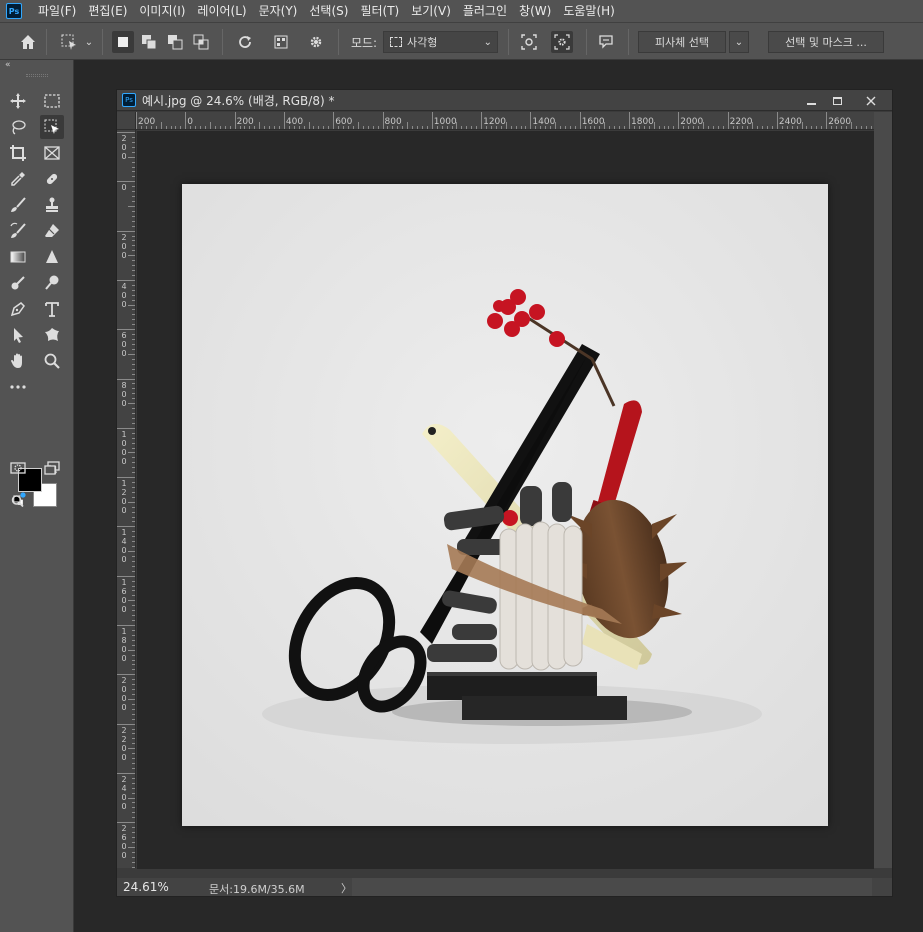 This screenshot has width=923, height=932. I want to click on gradient-tool-icon, so click(18, 257).